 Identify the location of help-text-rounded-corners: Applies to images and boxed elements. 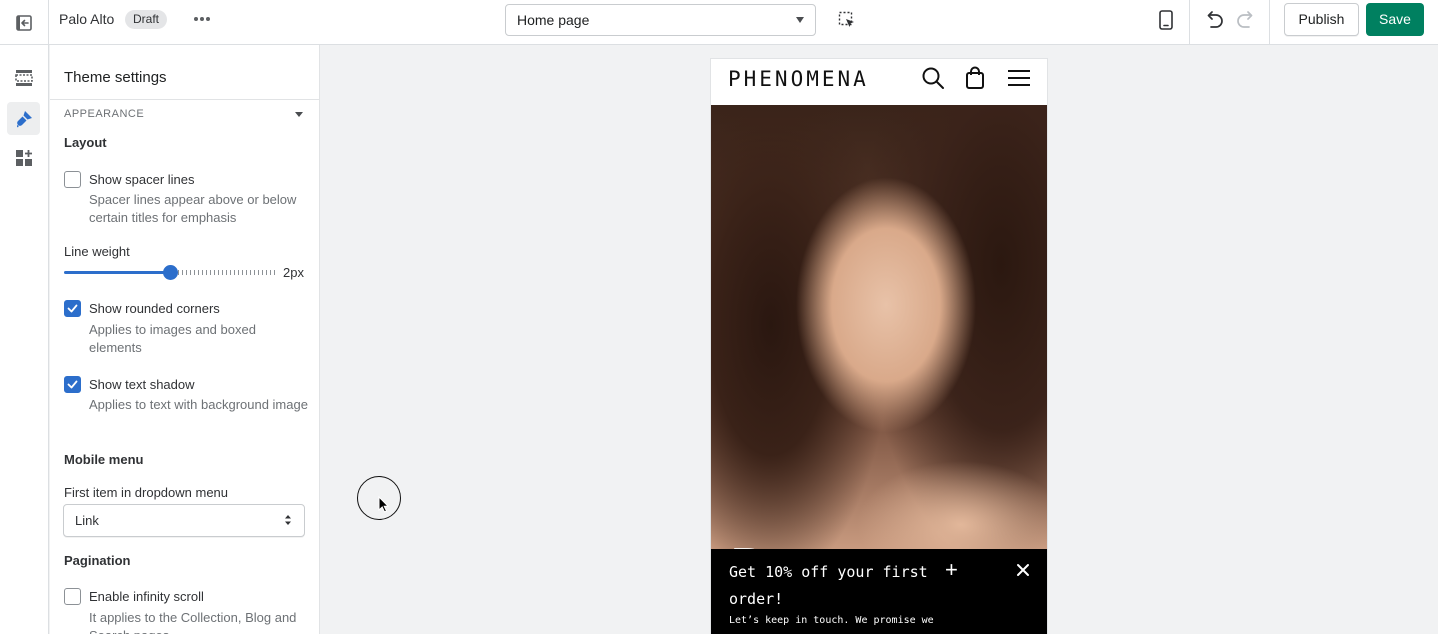
(172, 338).